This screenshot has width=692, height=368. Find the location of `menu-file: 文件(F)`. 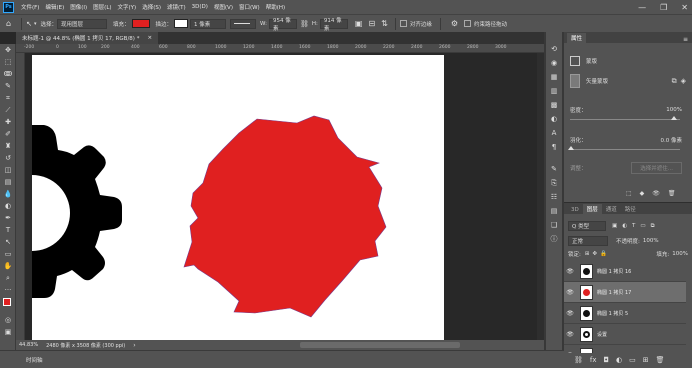

menu-file: 文件(F) is located at coordinates (30, 7).